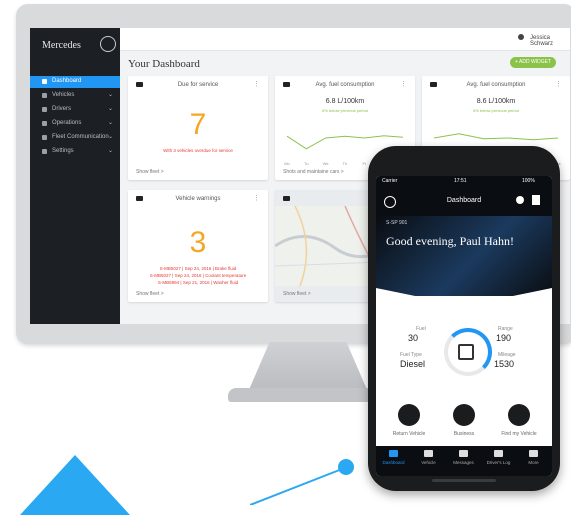 This screenshot has width=571, height=515. Describe the element at coordinates (464, 415) in the screenshot. I see `business-button` at that location.